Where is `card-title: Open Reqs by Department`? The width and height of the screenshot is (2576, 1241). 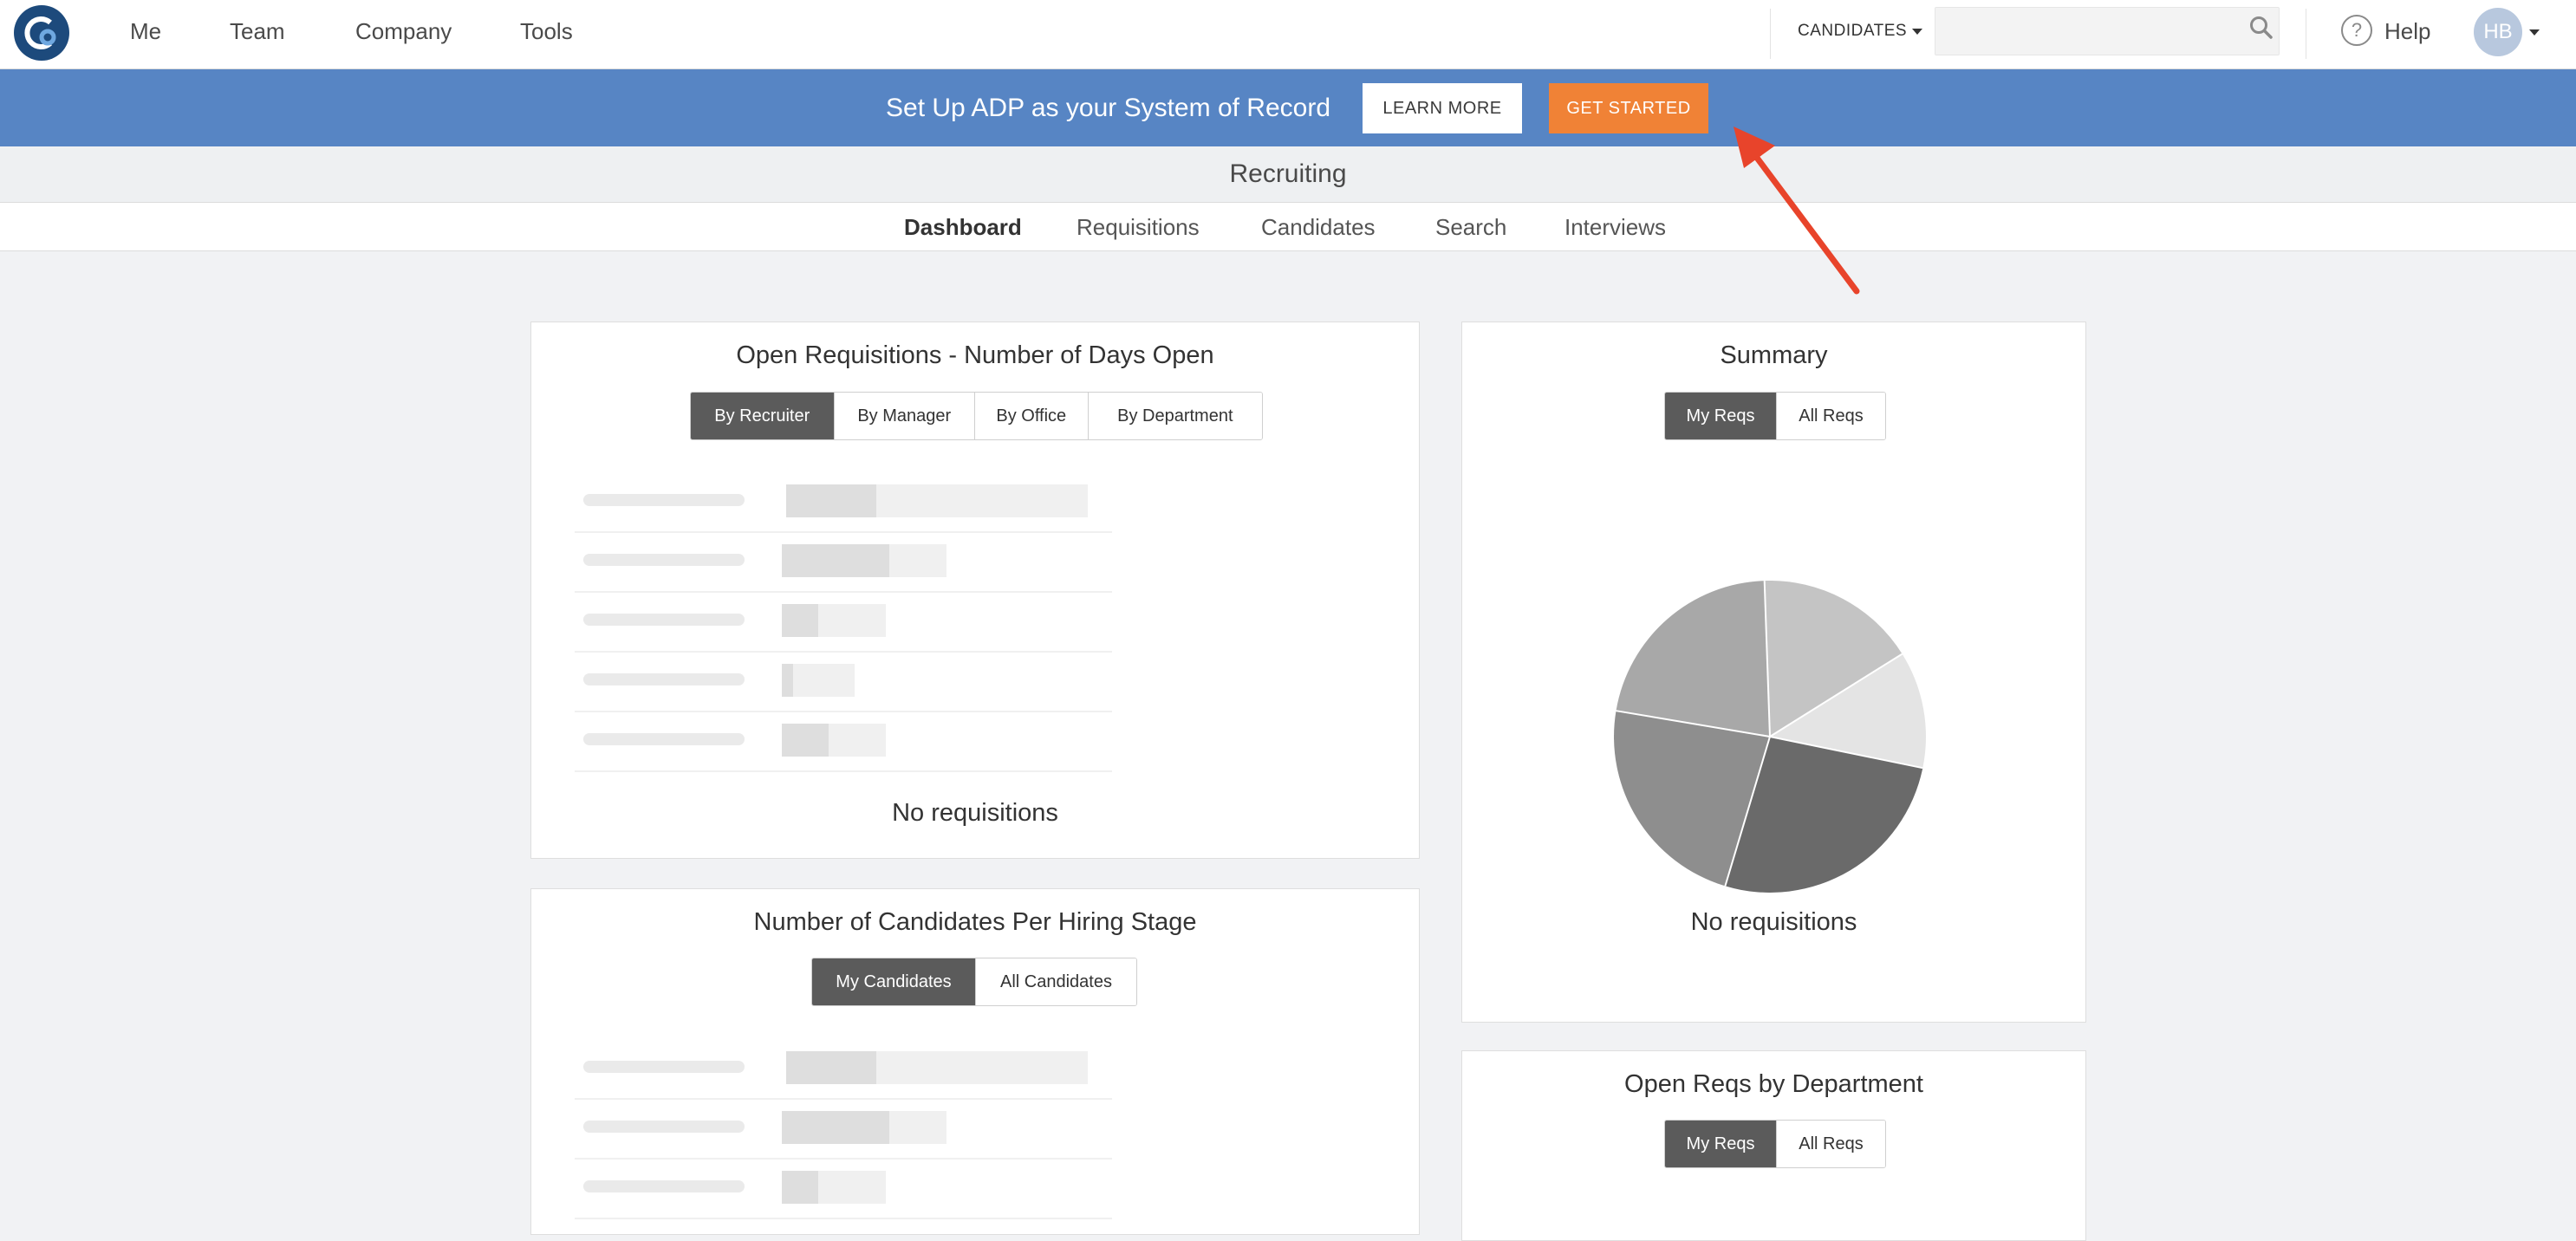 card-title: Open Reqs by Department is located at coordinates (1773, 1084).